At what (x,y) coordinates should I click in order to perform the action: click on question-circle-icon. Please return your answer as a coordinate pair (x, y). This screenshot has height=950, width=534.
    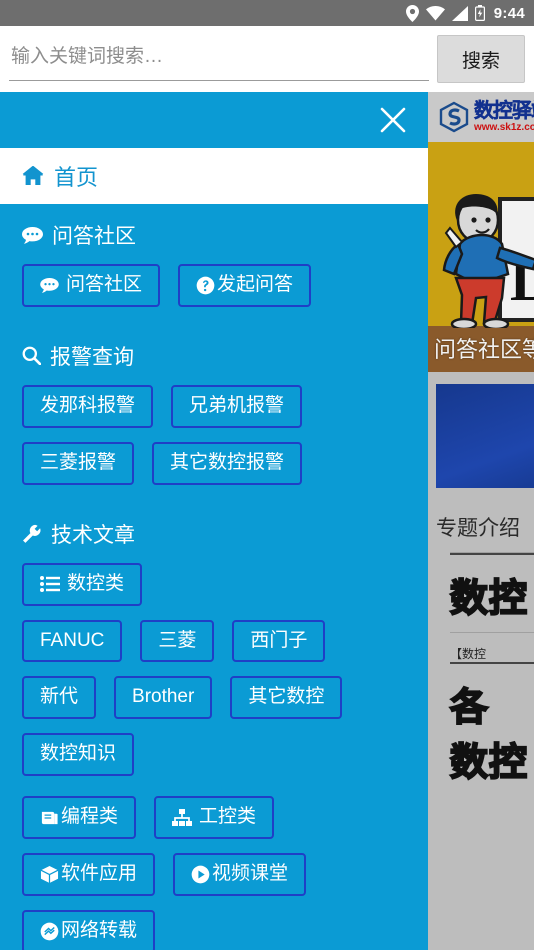
    Looking at the image, I should click on (205, 285).